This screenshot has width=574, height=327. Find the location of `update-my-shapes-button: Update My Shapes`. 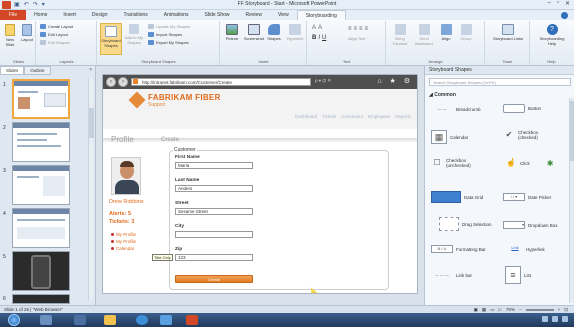

update-my-shapes-button: Update My Shapes is located at coordinates (169, 26).